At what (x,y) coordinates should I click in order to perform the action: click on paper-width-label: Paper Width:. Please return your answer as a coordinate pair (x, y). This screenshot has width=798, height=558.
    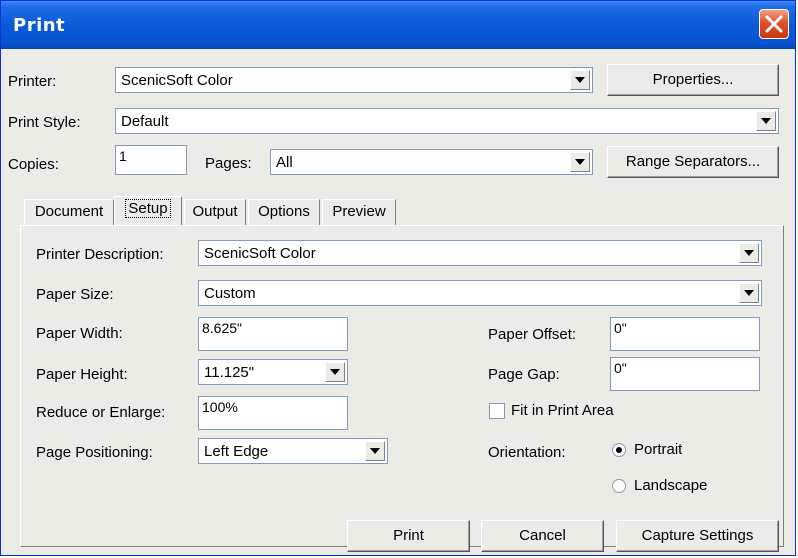
    Looking at the image, I should click on (79, 333).